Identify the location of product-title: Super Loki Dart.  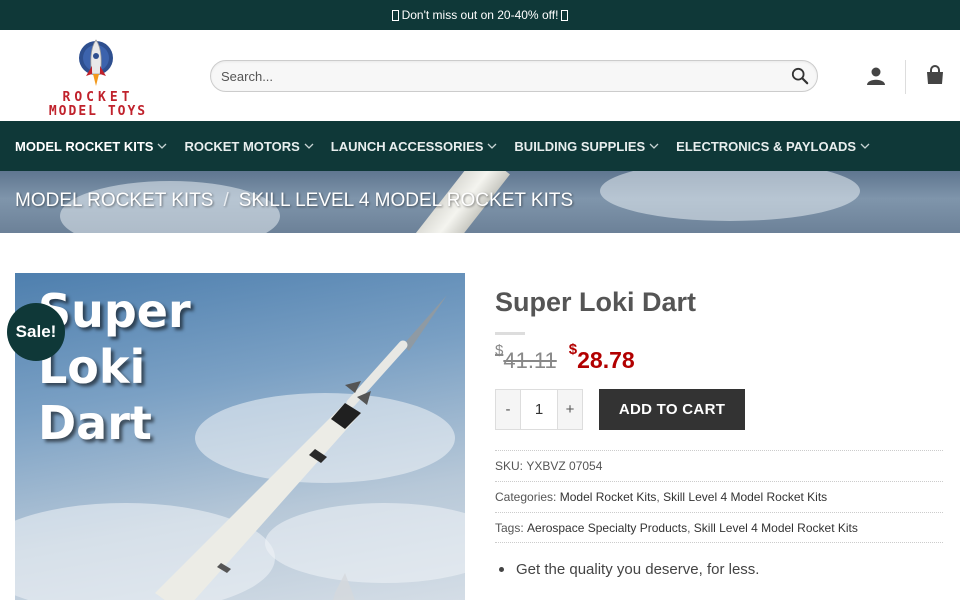
(596, 302).